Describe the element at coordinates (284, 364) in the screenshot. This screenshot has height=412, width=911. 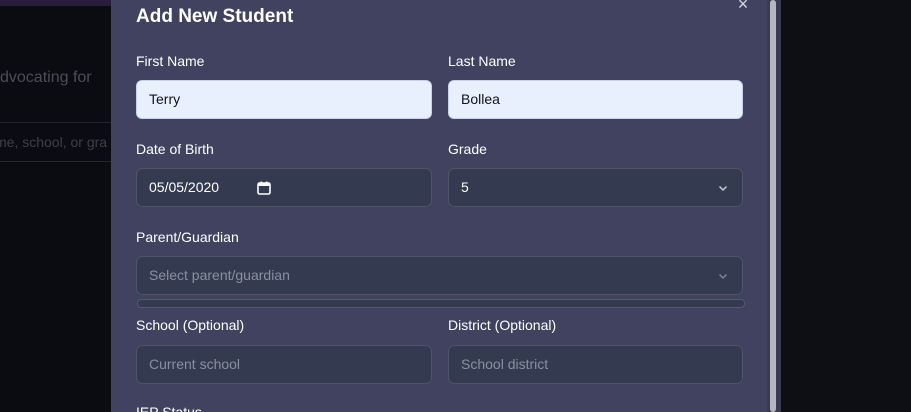
I see `school-field: Current school` at that location.